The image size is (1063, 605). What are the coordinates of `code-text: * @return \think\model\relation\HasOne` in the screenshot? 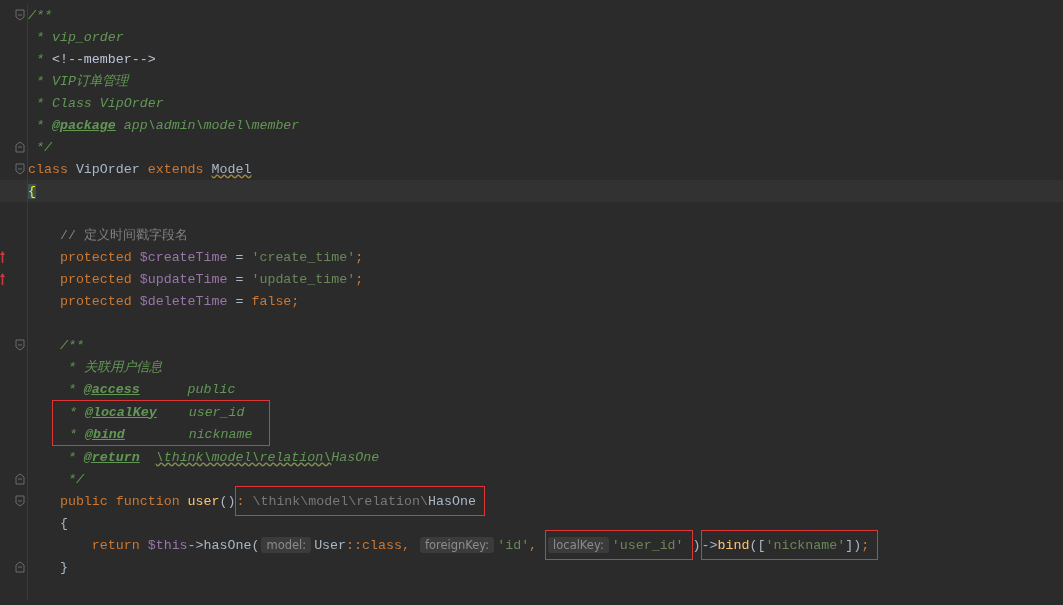 It's located at (223, 457).